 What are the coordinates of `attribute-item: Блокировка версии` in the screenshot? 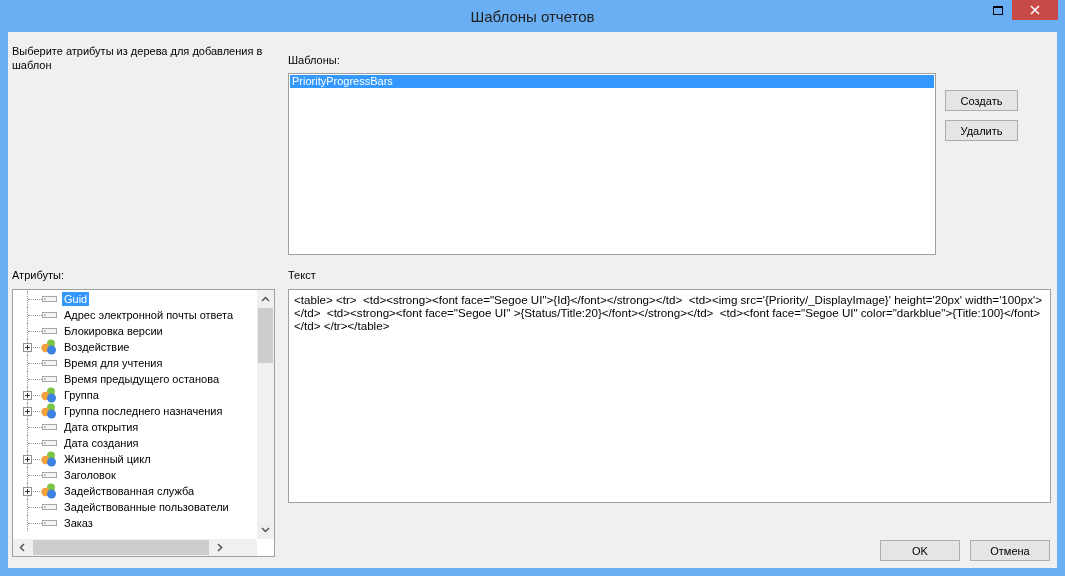 It's located at (113, 331).